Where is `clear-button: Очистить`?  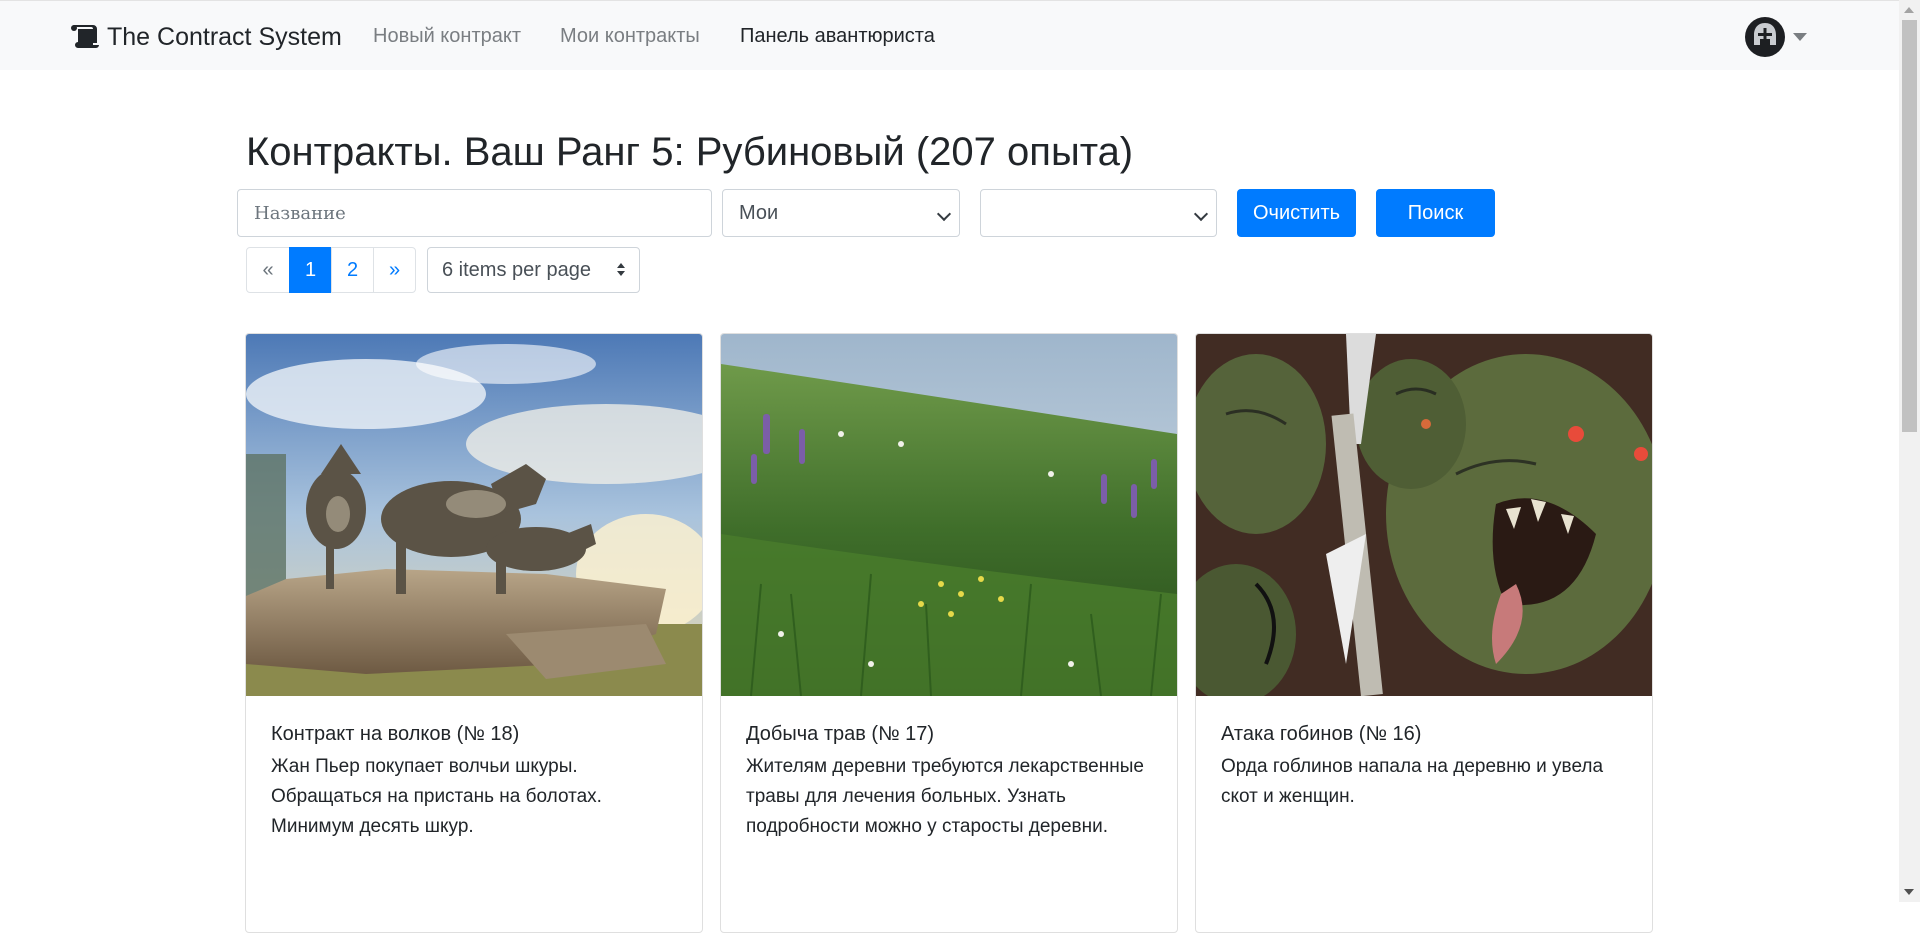 clear-button: Очистить is located at coordinates (1296, 213).